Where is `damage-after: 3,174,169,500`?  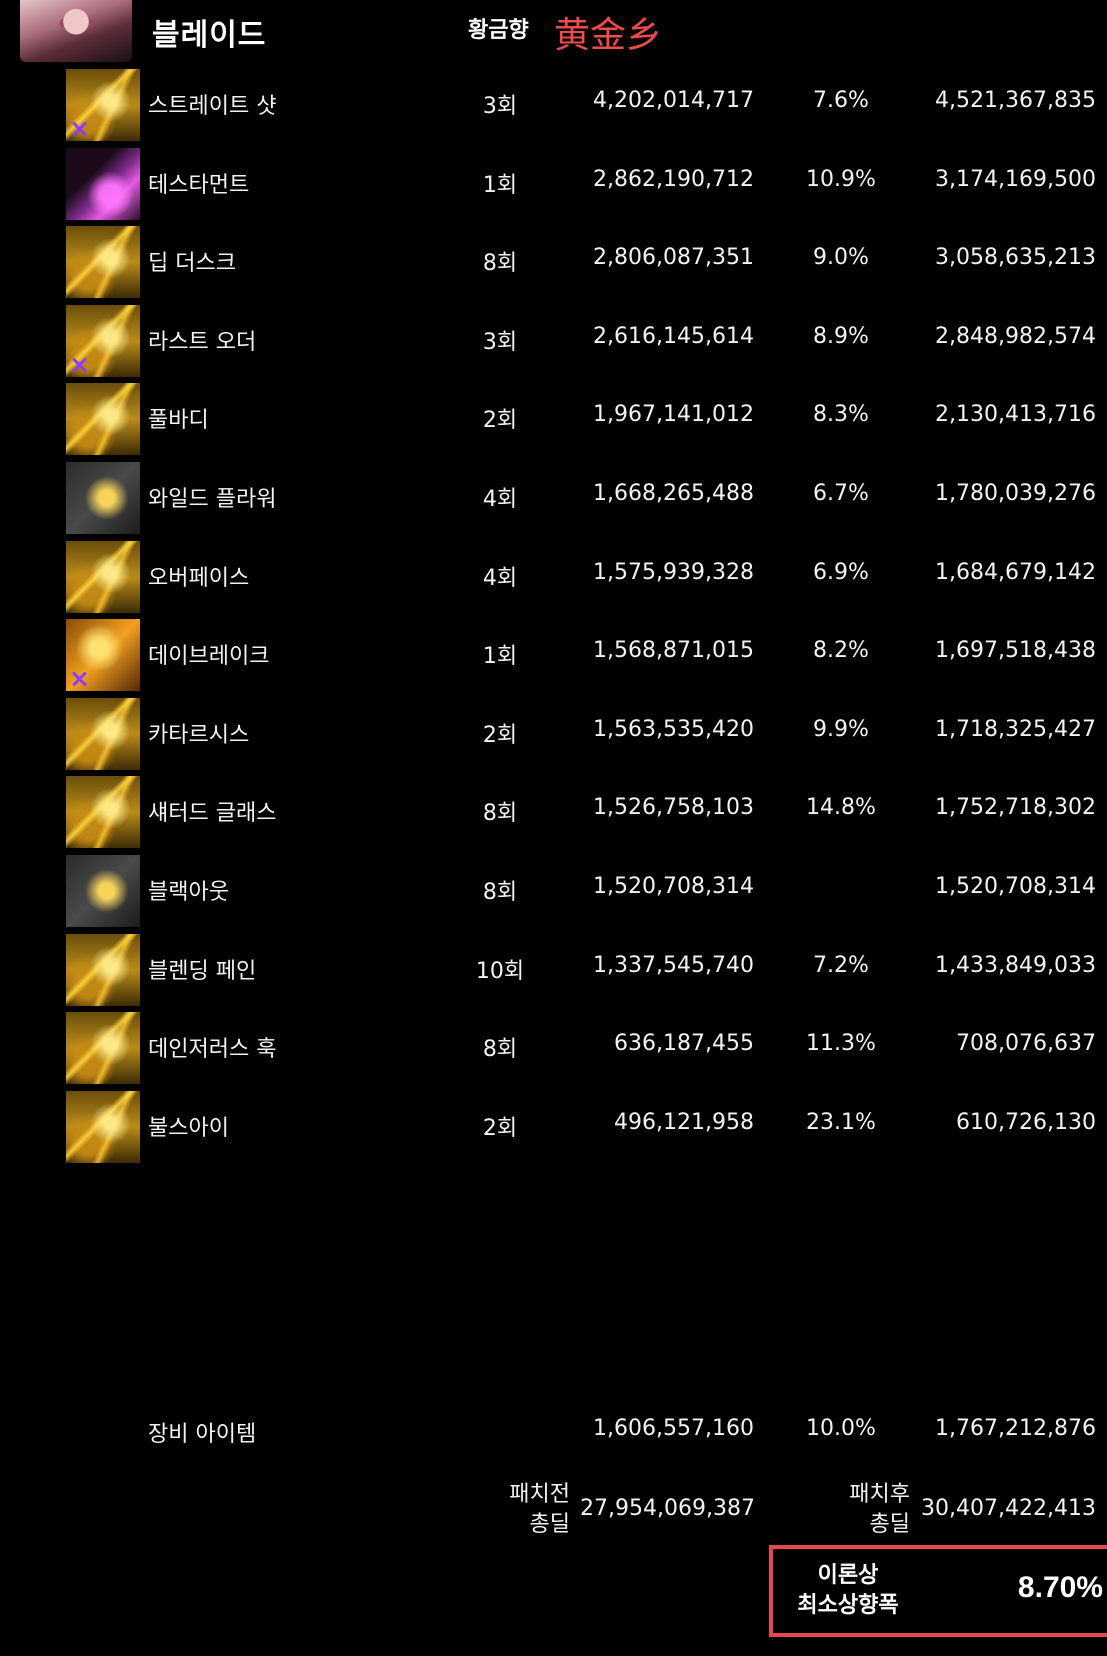 damage-after: 3,174,169,500 is located at coordinates (1015, 179).